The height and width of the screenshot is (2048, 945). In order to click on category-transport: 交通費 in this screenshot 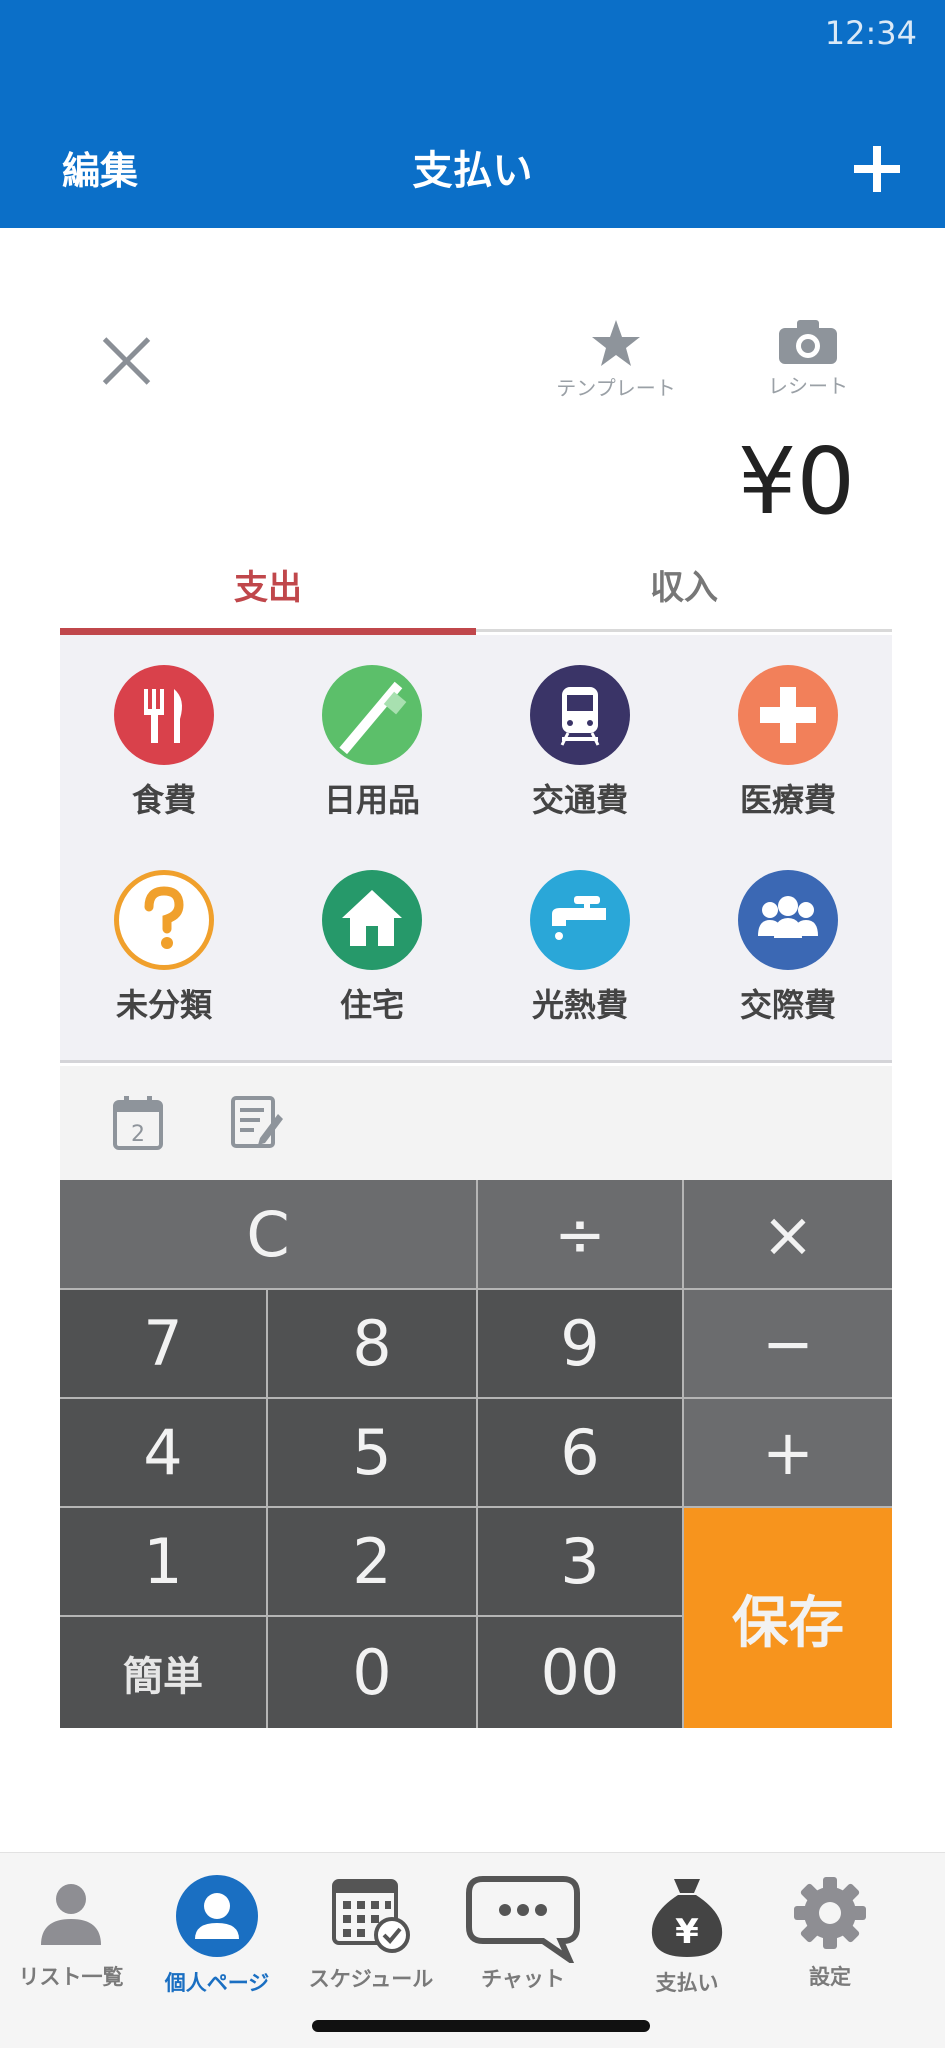, I will do `click(580, 735)`.